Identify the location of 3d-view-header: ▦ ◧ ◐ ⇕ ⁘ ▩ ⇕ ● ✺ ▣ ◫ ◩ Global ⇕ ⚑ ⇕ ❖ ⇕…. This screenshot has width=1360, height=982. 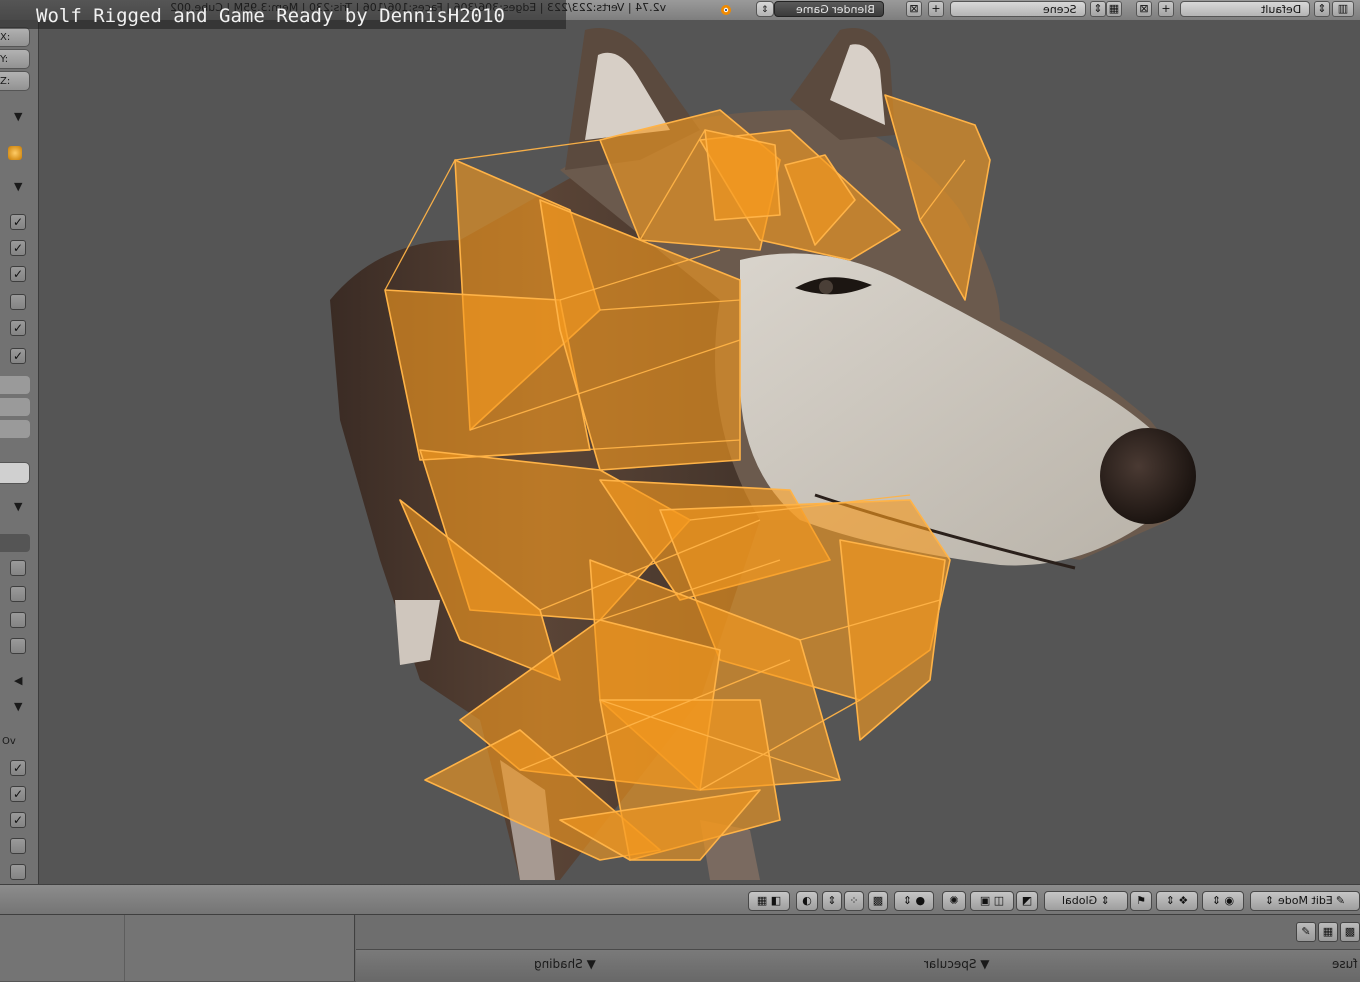
(680, 899).